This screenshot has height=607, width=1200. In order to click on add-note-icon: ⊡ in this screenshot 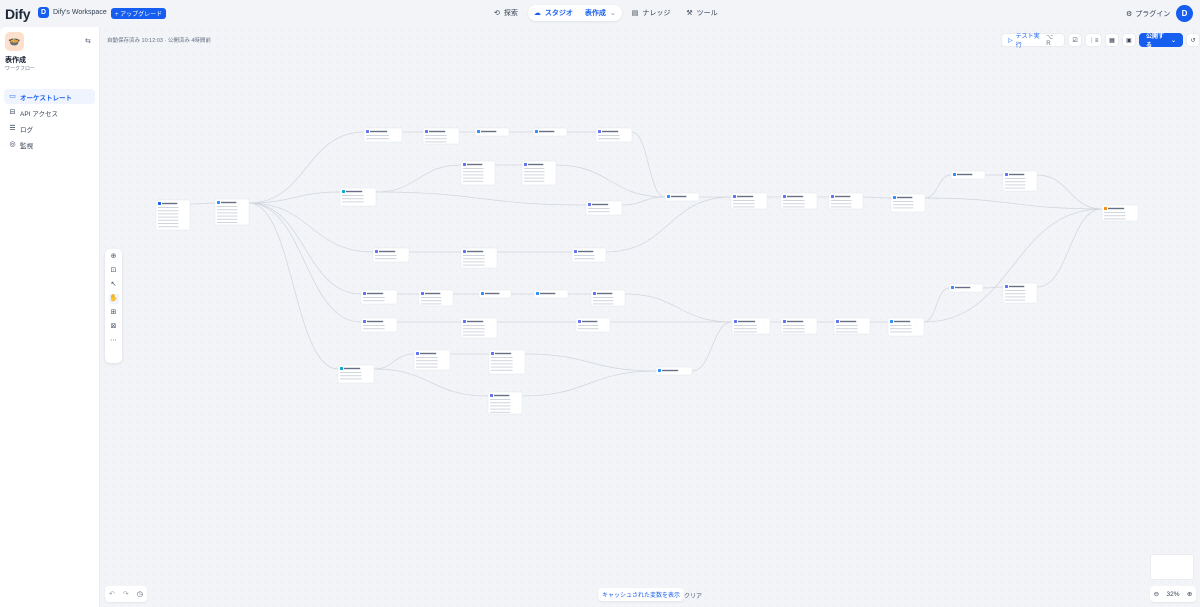, I will do `click(114, 271)`.